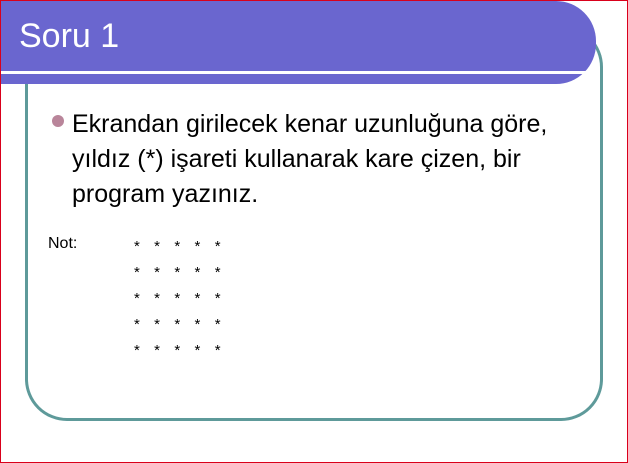 This screenshot has height=463, width=628. I want to click on slide-title: Soru 1, so click(69, 36).